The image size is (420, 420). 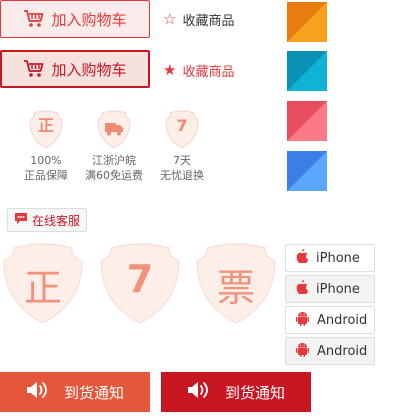 I want to click on chat-bubble-icon, so click(x=21, y=220).